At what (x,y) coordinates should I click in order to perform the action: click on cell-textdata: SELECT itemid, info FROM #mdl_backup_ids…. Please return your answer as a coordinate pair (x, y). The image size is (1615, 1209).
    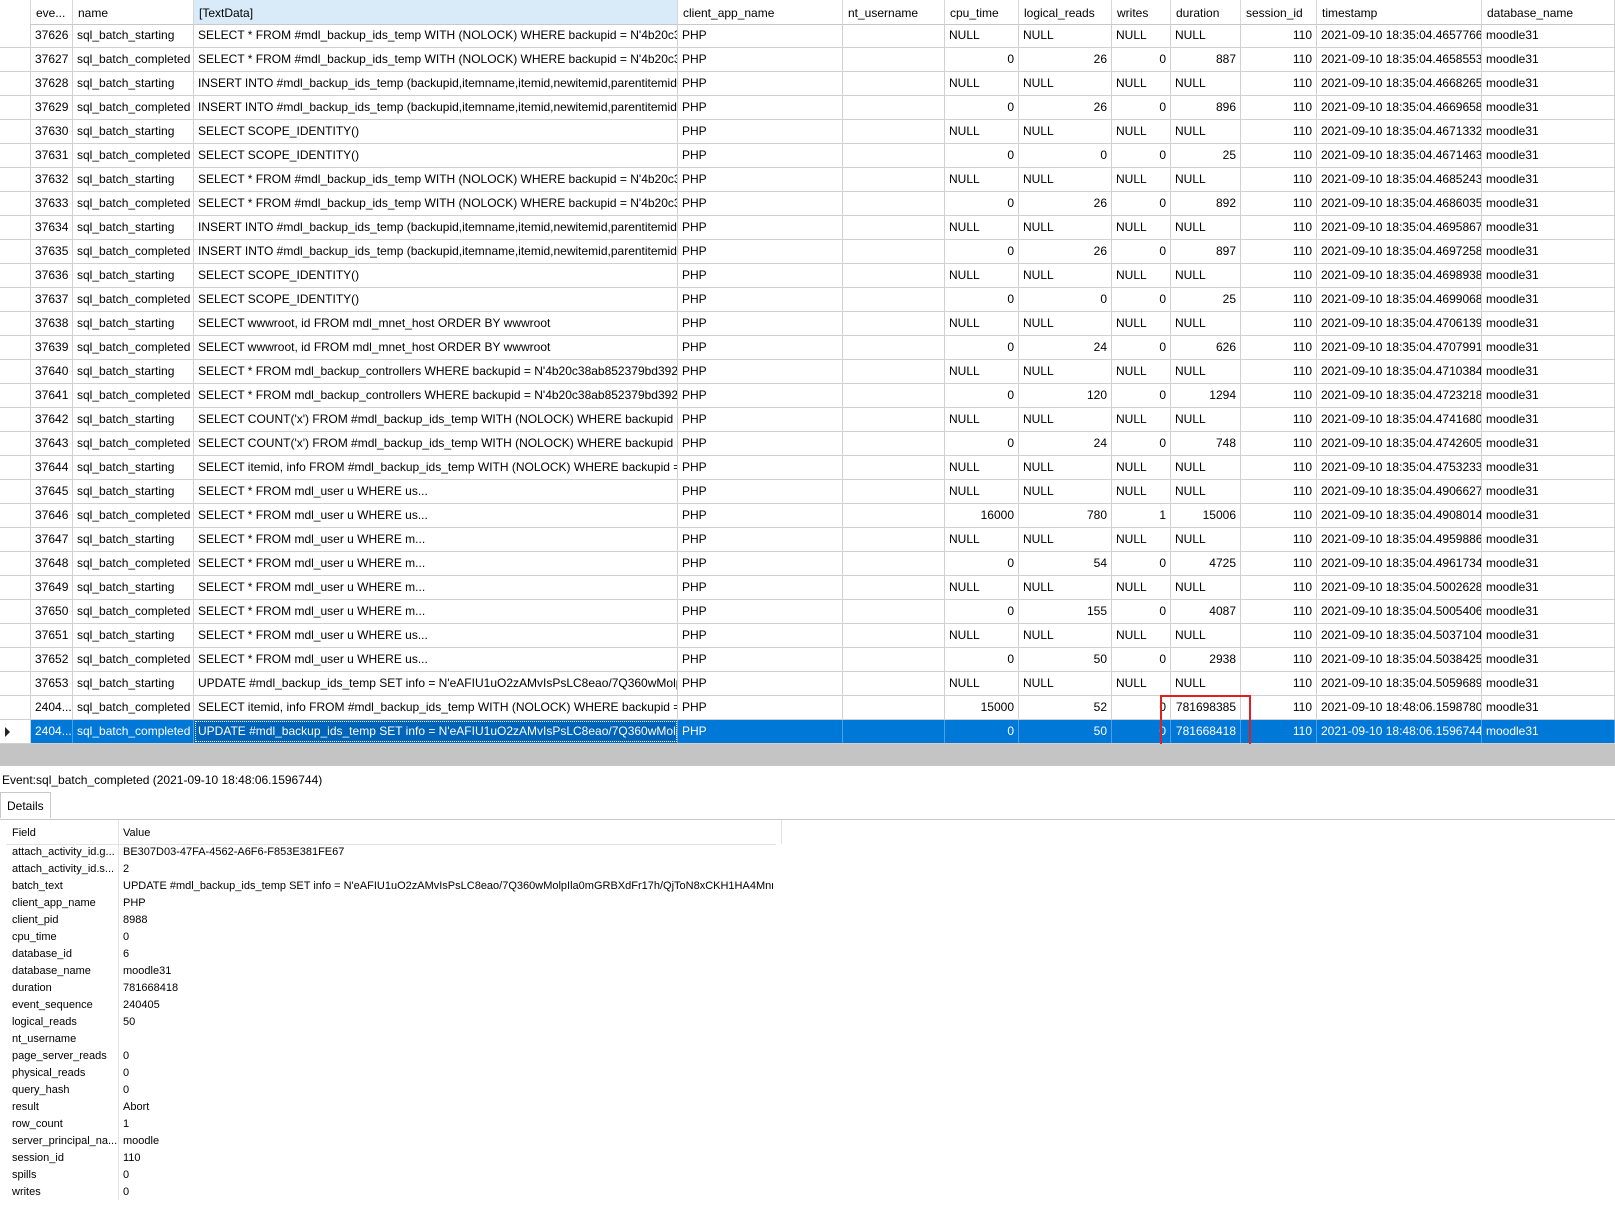
    Looking at the image, I should click on (436, 707).